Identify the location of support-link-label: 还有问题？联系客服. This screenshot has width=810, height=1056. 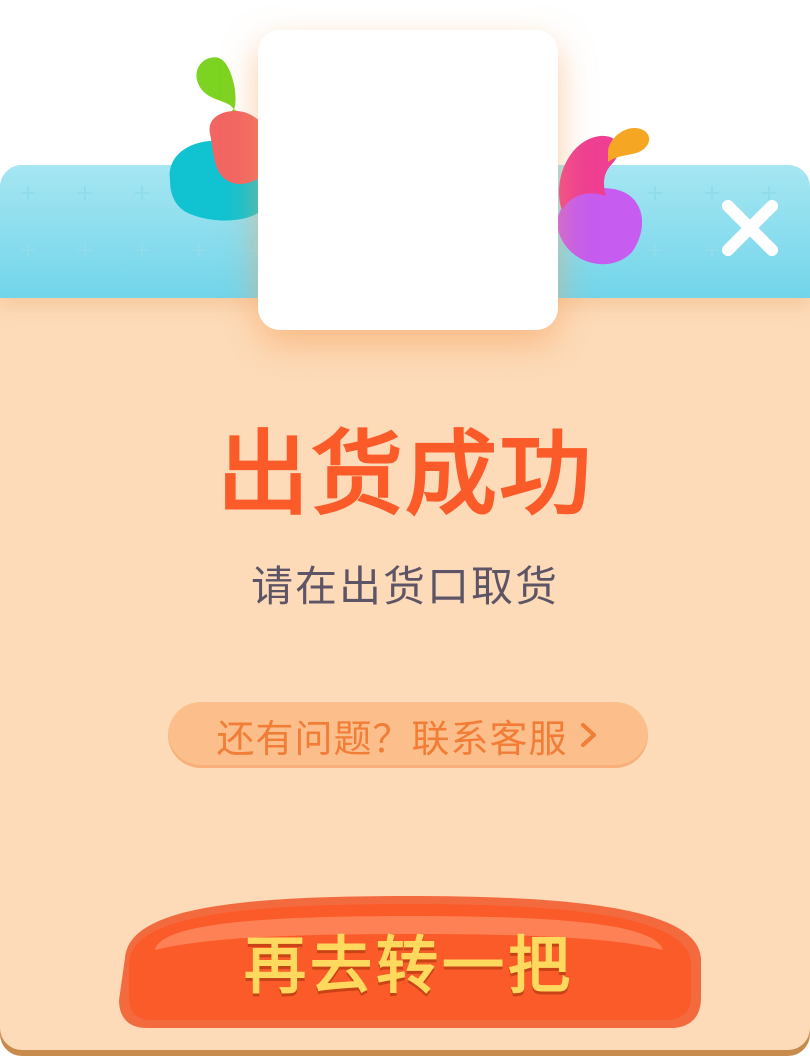
(392, 738).